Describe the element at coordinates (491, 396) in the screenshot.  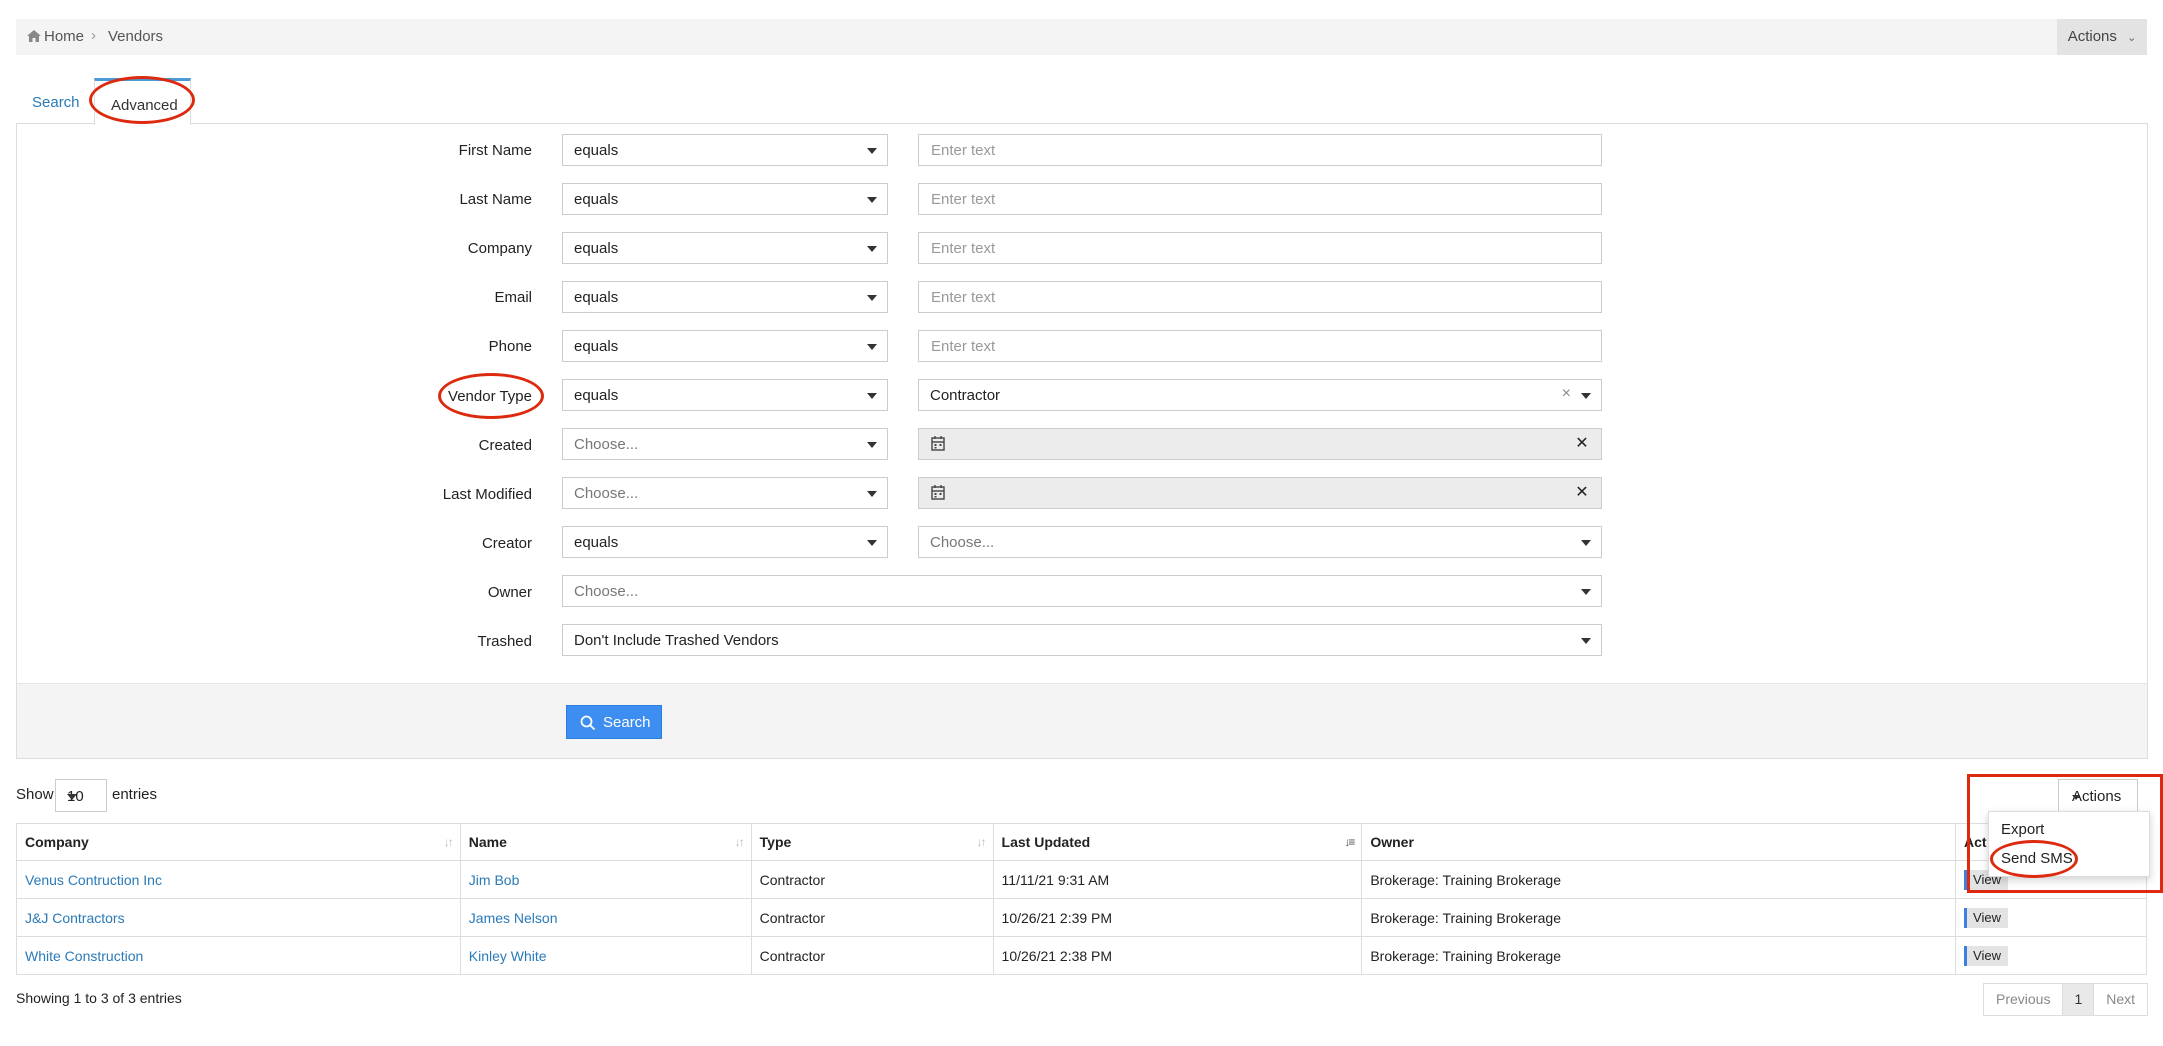
I see `annotation-circle-vendor-type` at that location.